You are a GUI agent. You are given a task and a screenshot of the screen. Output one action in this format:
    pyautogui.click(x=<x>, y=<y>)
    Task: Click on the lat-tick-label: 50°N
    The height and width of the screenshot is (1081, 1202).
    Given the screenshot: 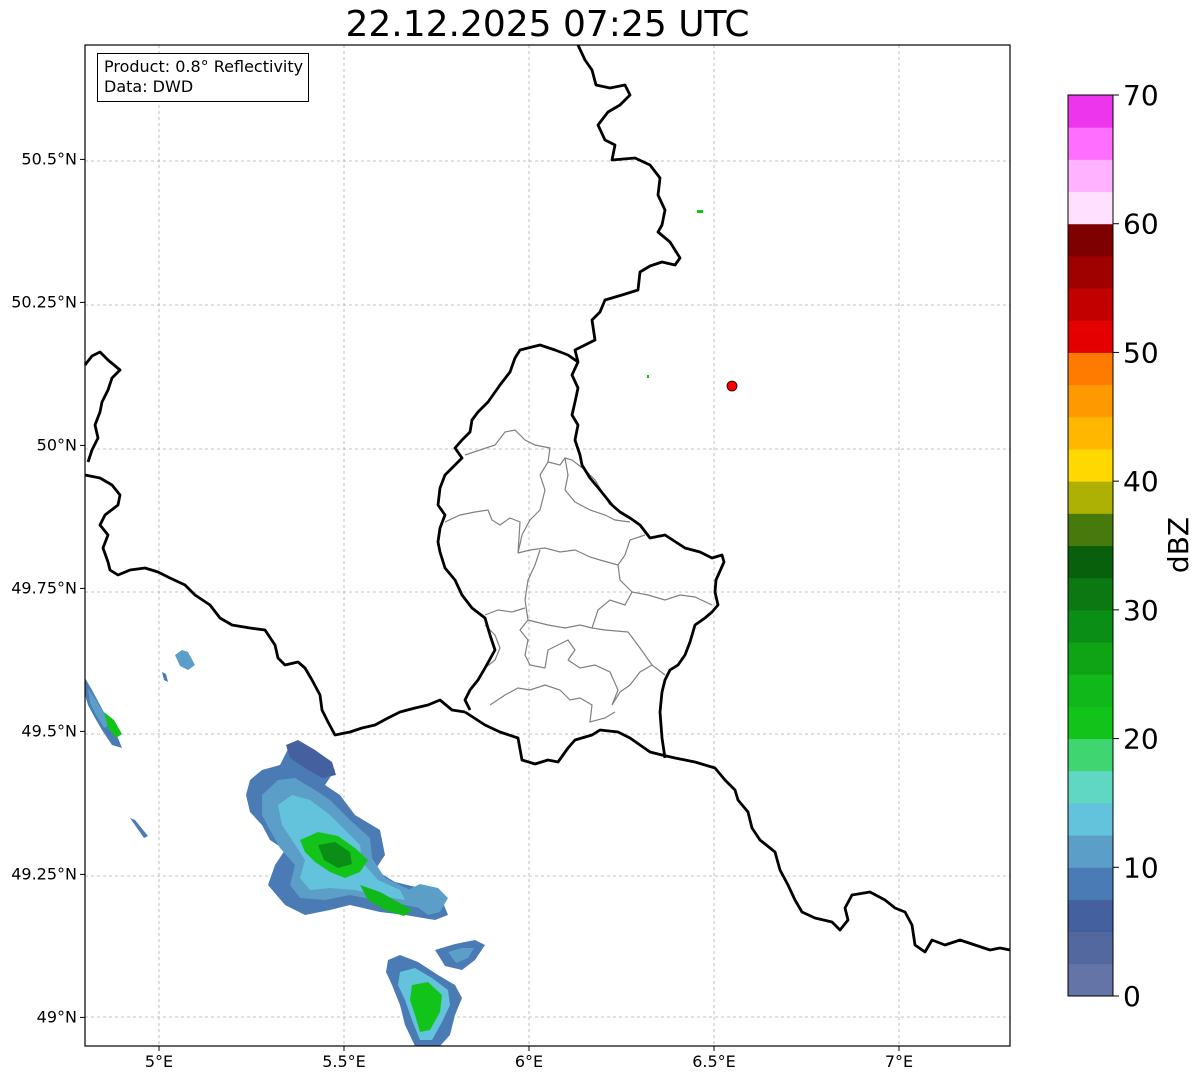 What is the action you would take?
    pyautogui.click(x=57, y=444)
    